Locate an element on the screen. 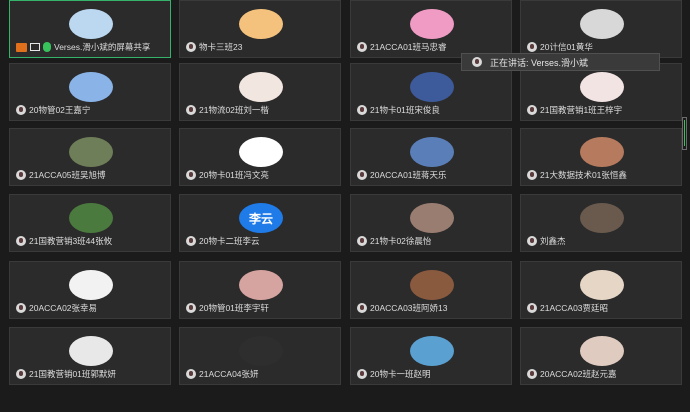  speaking-text: 正在讲话: Verses.滑小斌 is located at coordinates (539, 62).